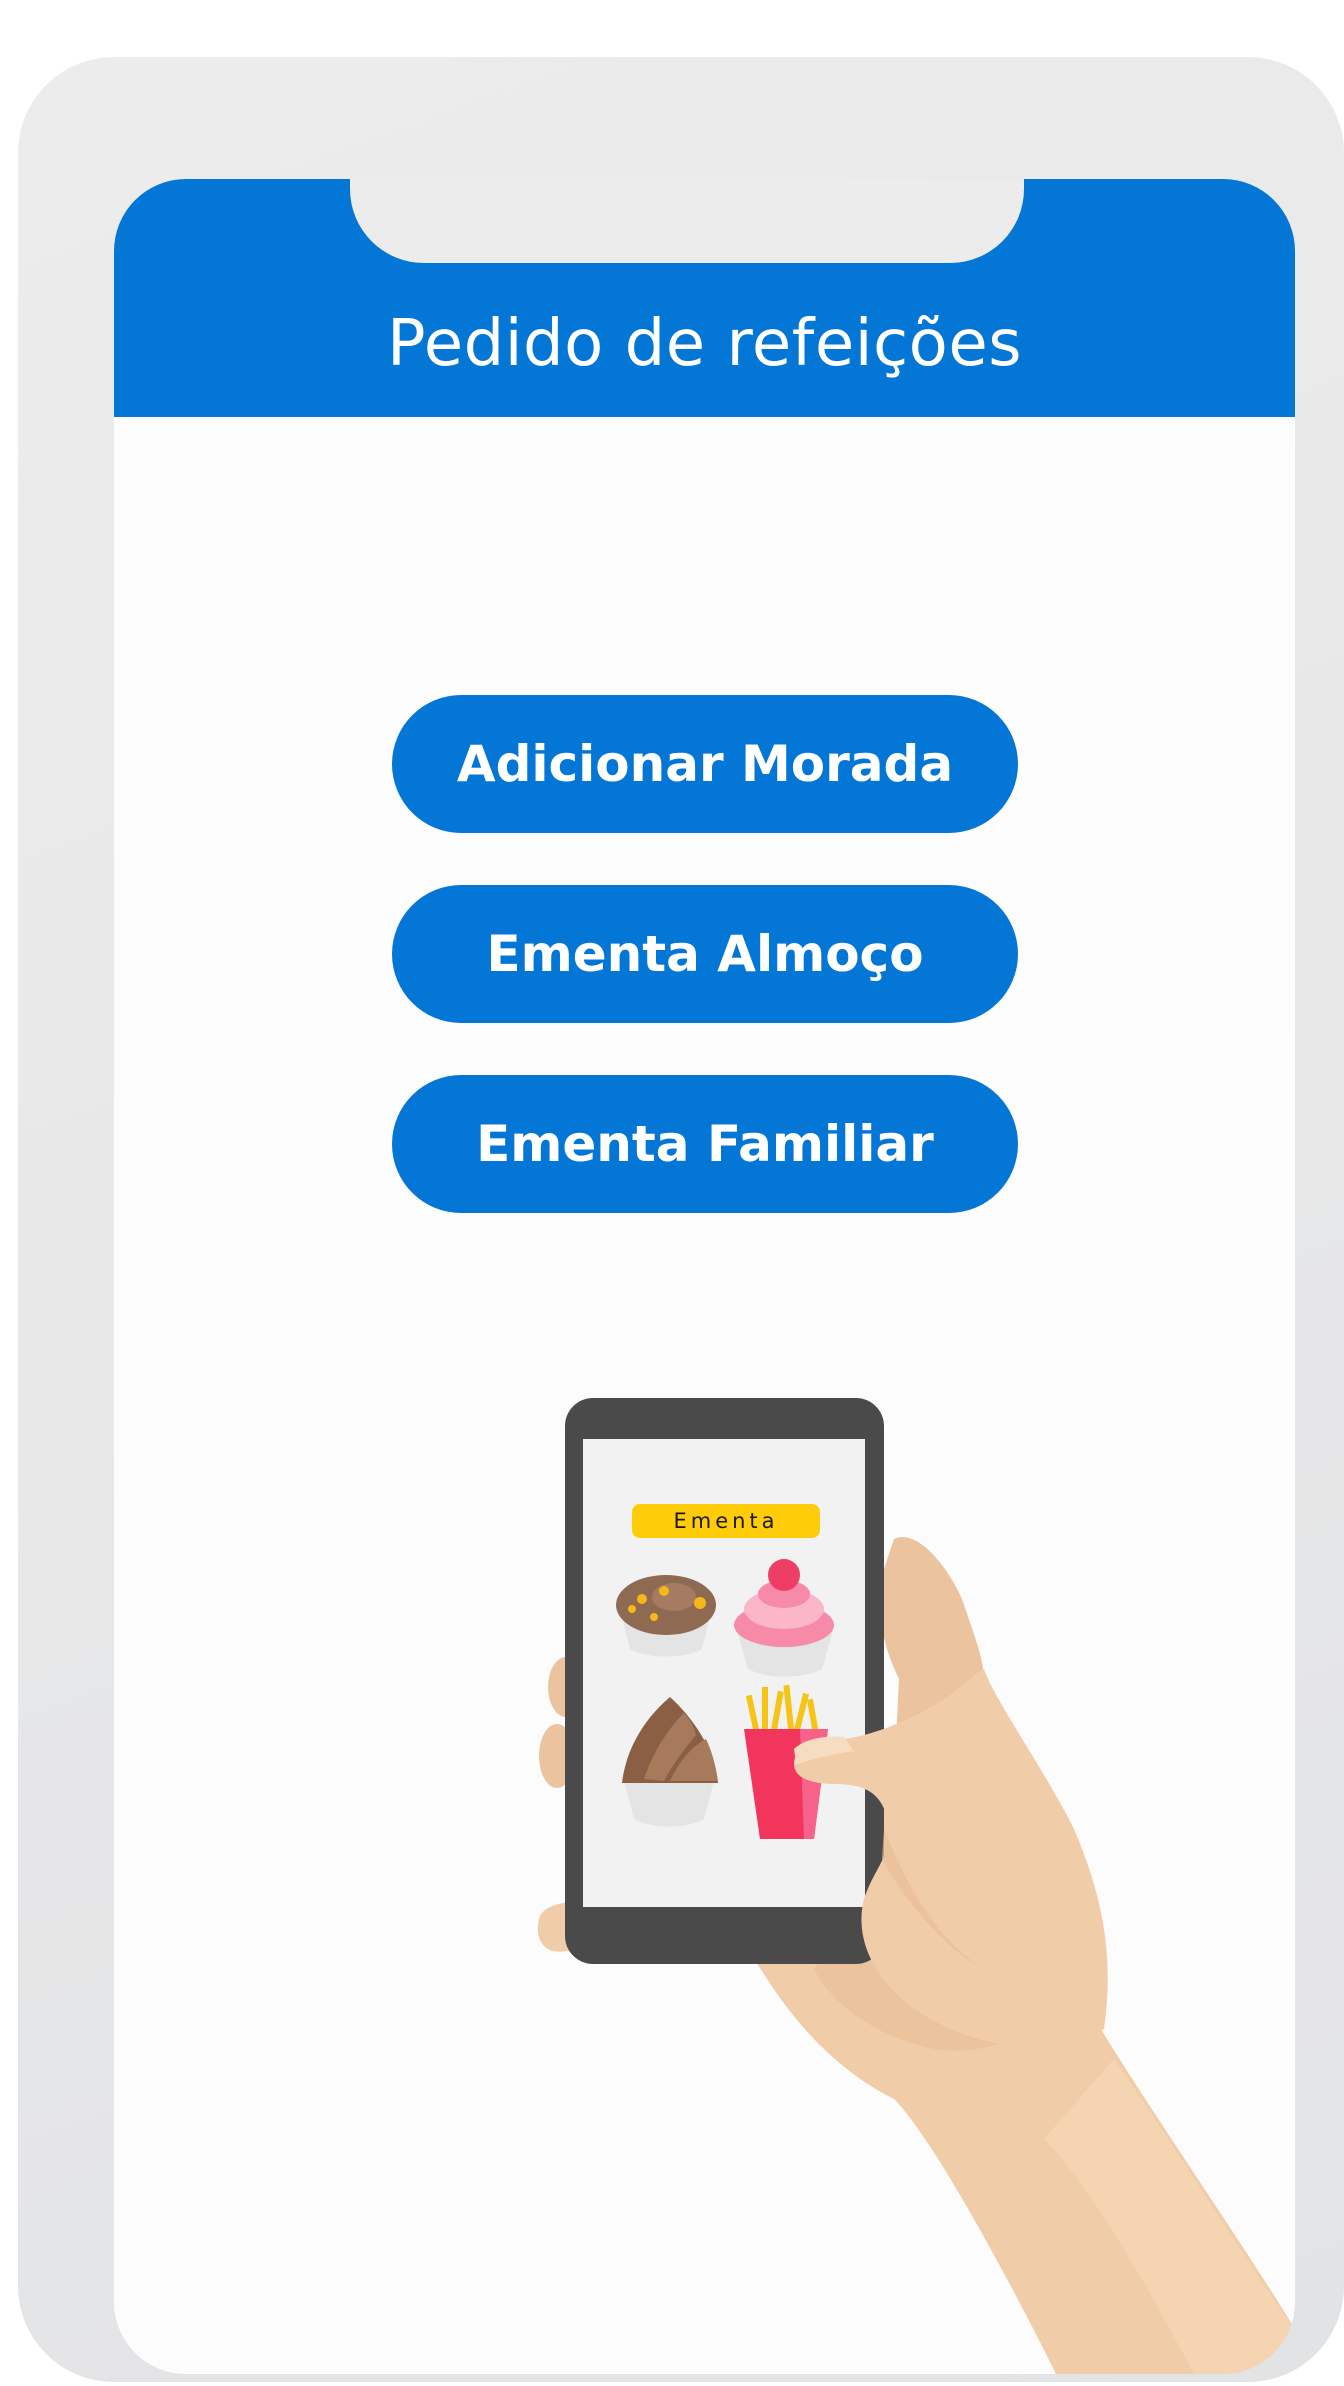 The width and height of the screenshot is (1344, 2386). I want to click on muffin-icon, so click(666, 1616).